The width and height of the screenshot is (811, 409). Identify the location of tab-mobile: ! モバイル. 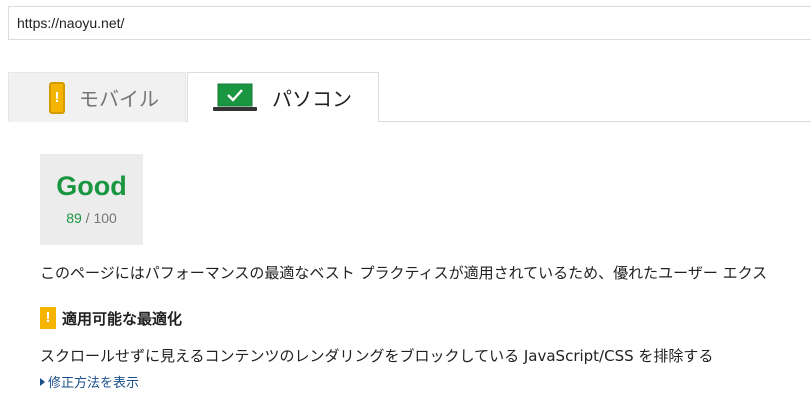
(97, 97).